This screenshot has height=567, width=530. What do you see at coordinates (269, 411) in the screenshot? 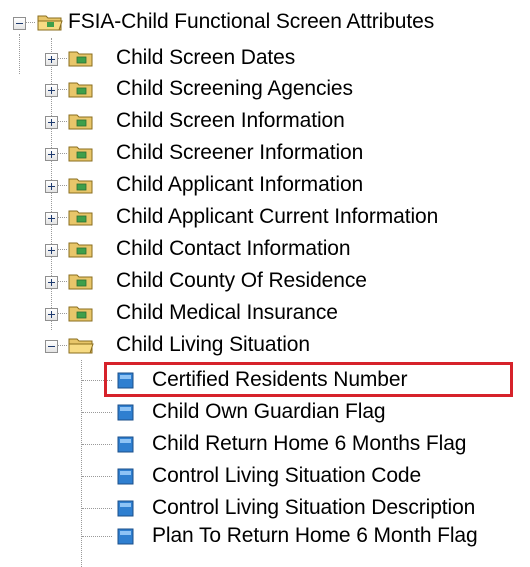
I see `tree-leaf-label: Child Own Guardian Flag` at bounding box center [269, 411].